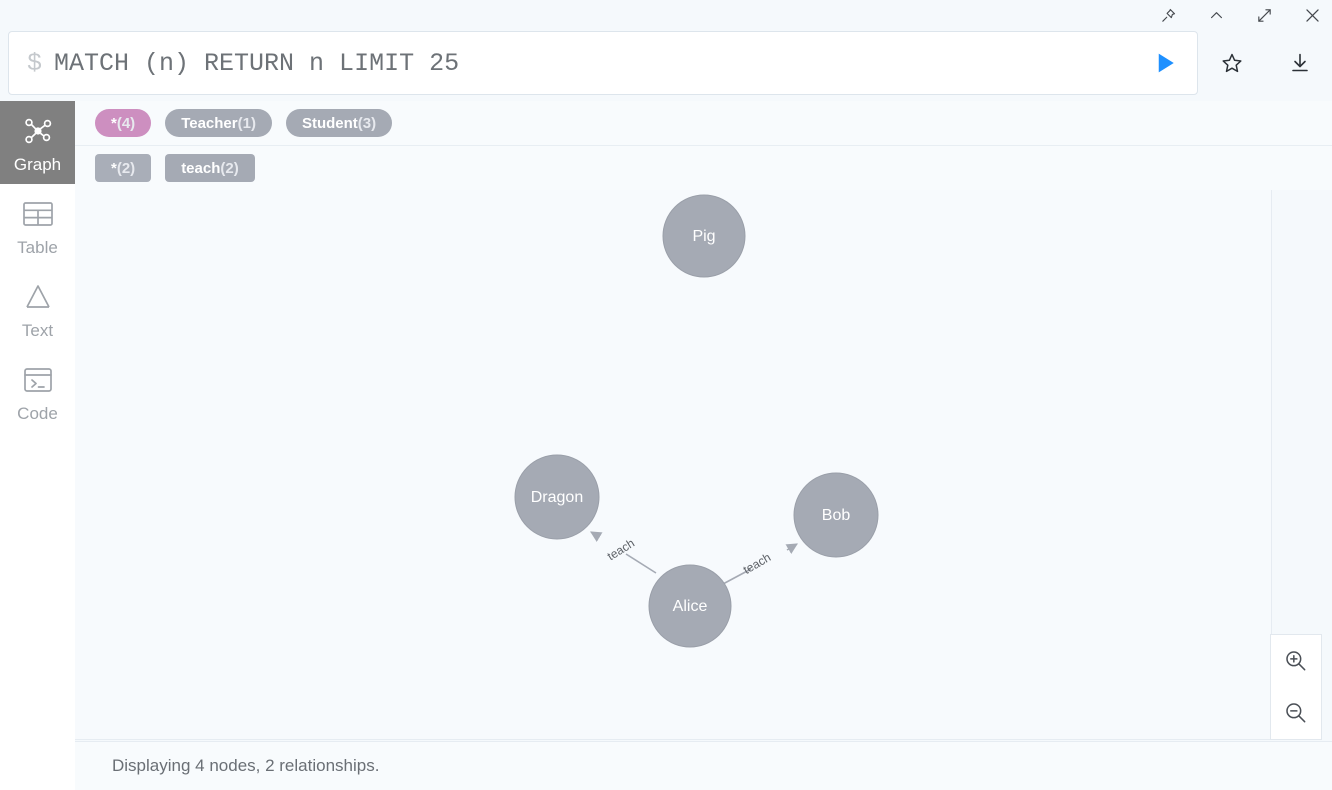 The height and width of the screenshot is (790, 1332). I want to click on graph-icon, so click(38, 131).